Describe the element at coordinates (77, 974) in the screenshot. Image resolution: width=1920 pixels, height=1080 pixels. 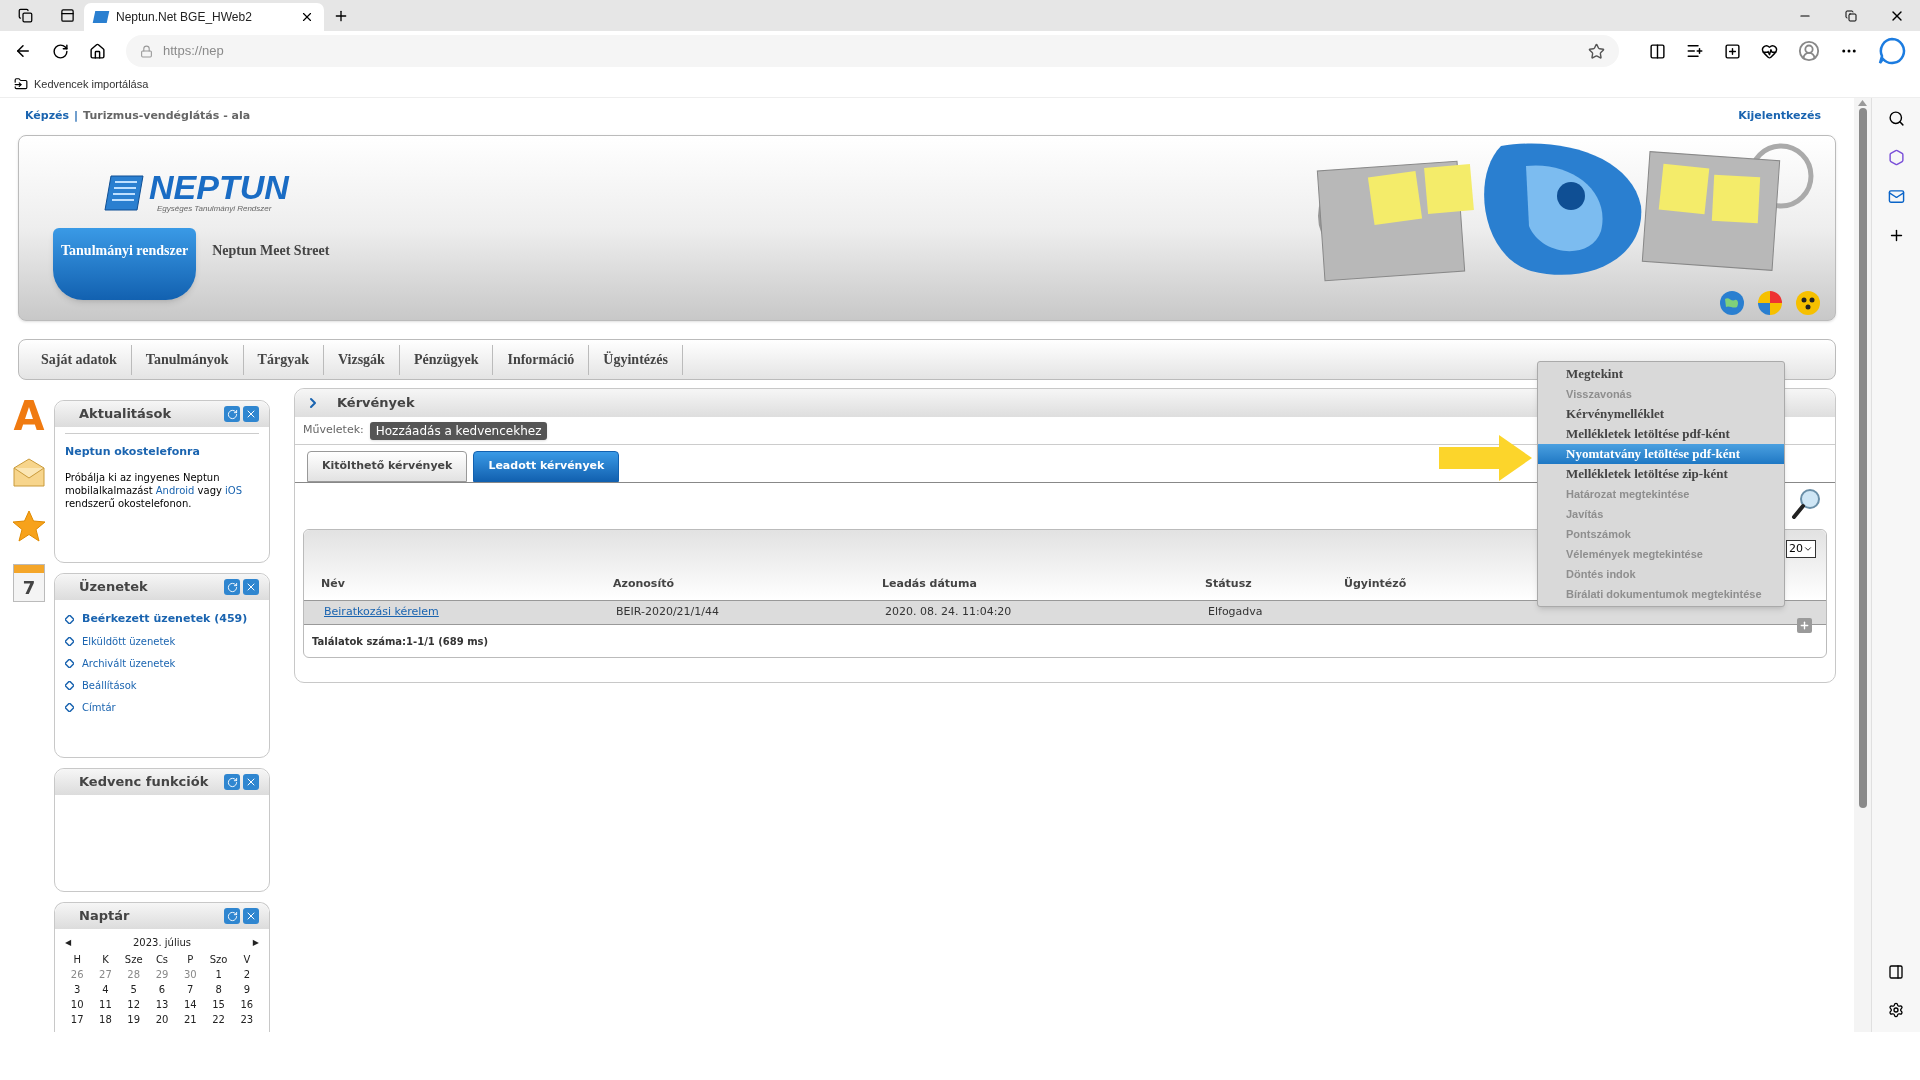
I see `calendar-day: 26` at that location.